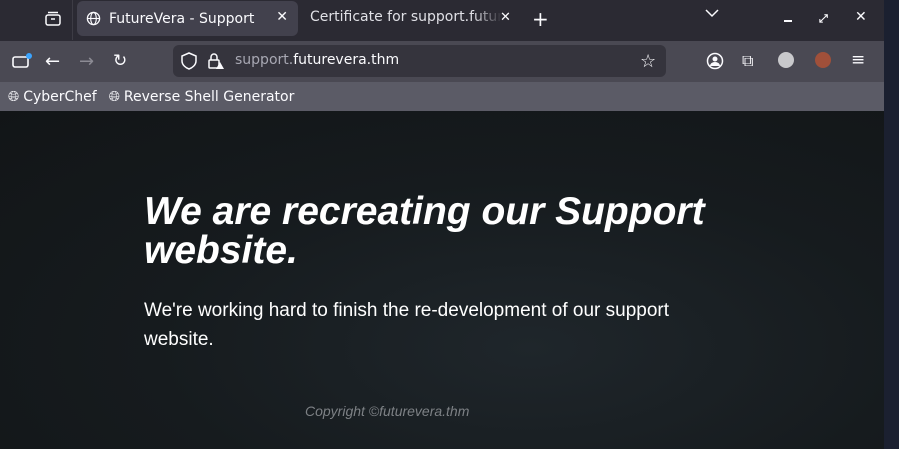 This screenshot has width=899, height=449. Describe the element at coordinates (202, 97) in the screenshot. I see `bookmark-reverse-shell-generator: 🌐︎ Reverse Shell Generator` at that location.